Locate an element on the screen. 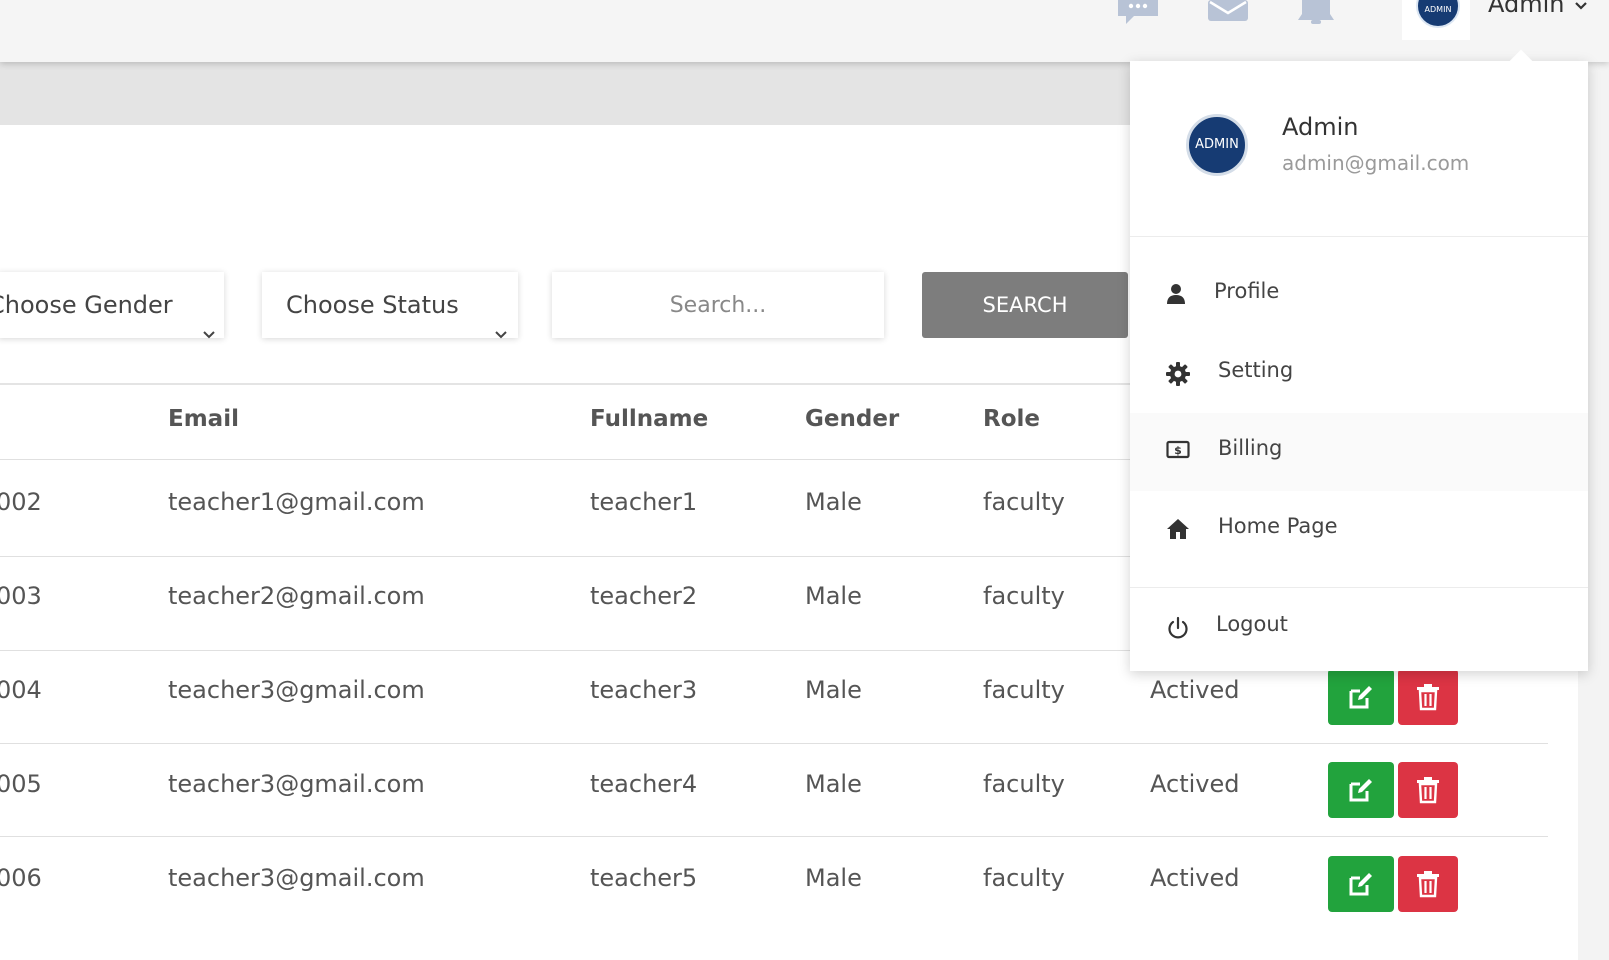  status-select-value: Choose Status is located at coordinates (372, 305).